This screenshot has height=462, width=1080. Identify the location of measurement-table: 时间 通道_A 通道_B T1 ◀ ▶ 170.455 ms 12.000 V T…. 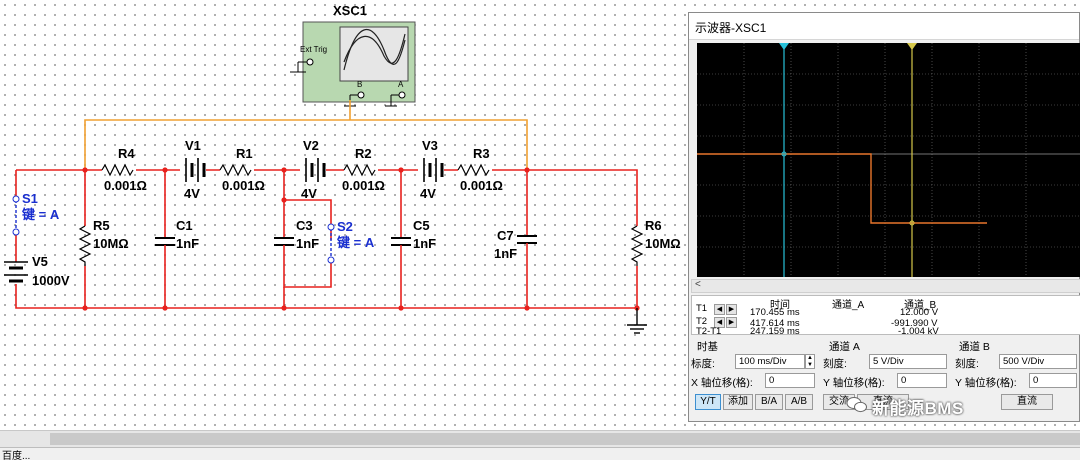
(885, 316).